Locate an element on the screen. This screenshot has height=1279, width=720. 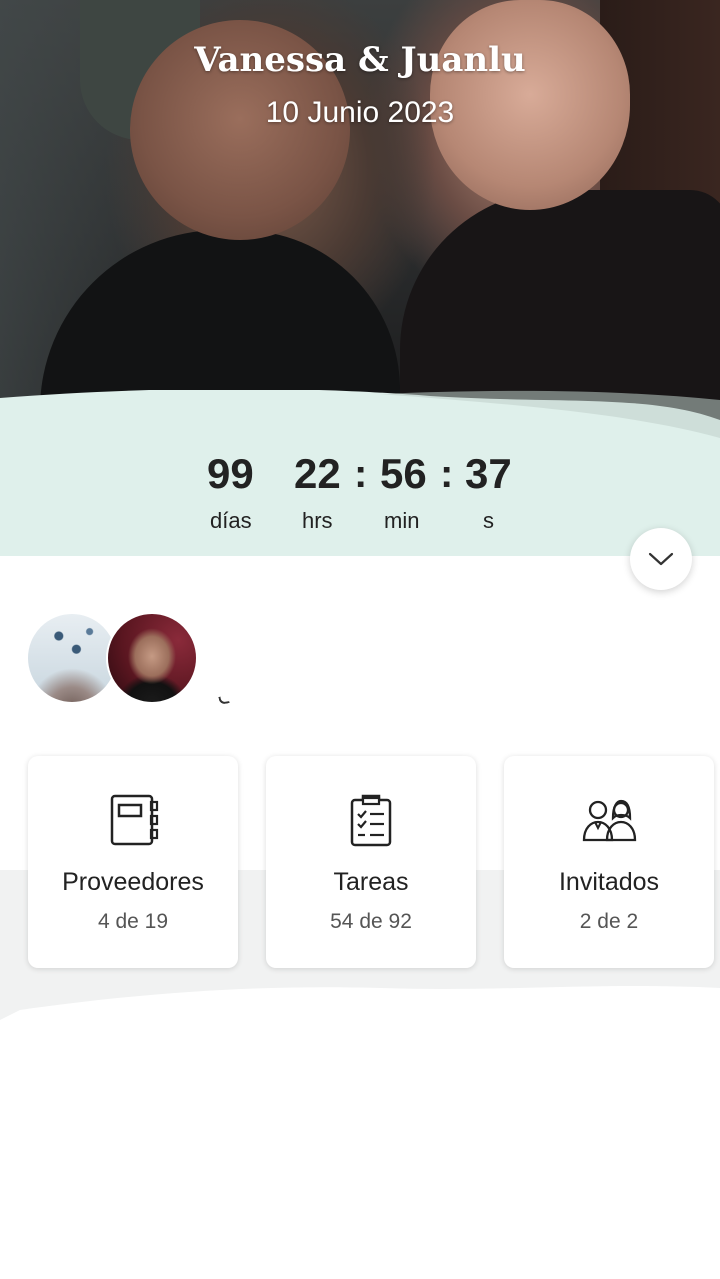
countdown-seconds: 37 is located at coordinates (488, 473).